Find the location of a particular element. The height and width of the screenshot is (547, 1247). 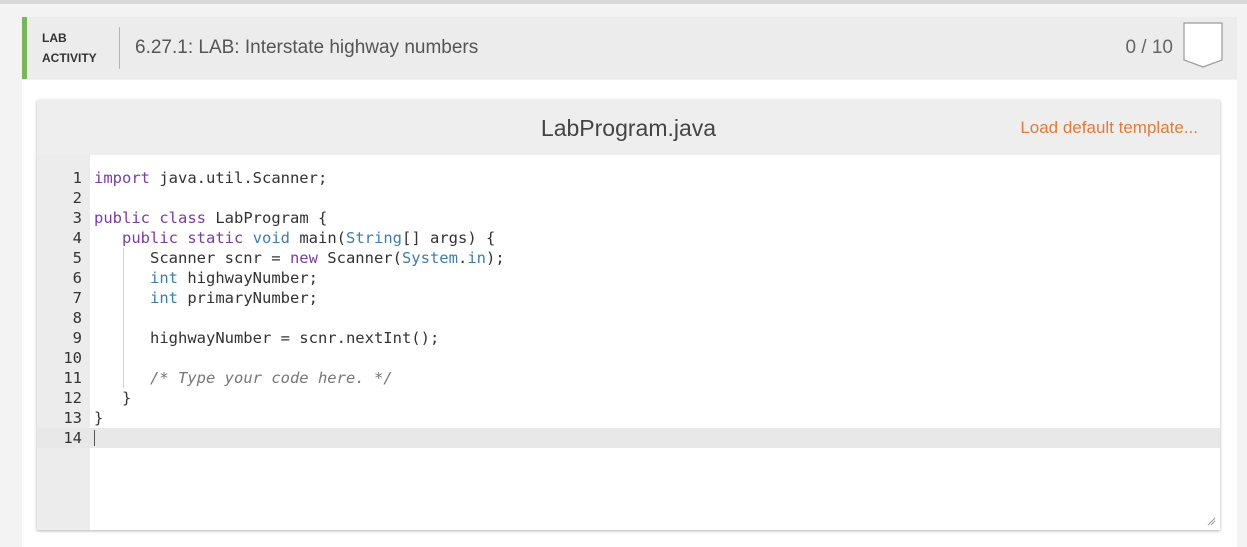

indent-guide is located at coordinates (123, 318).